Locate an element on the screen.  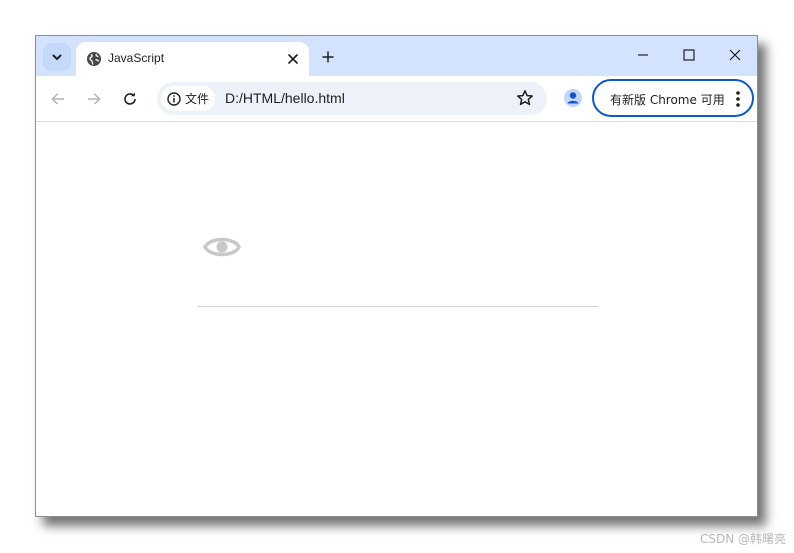
tab-strip: JavaScript is located at coordinates (396, 56).